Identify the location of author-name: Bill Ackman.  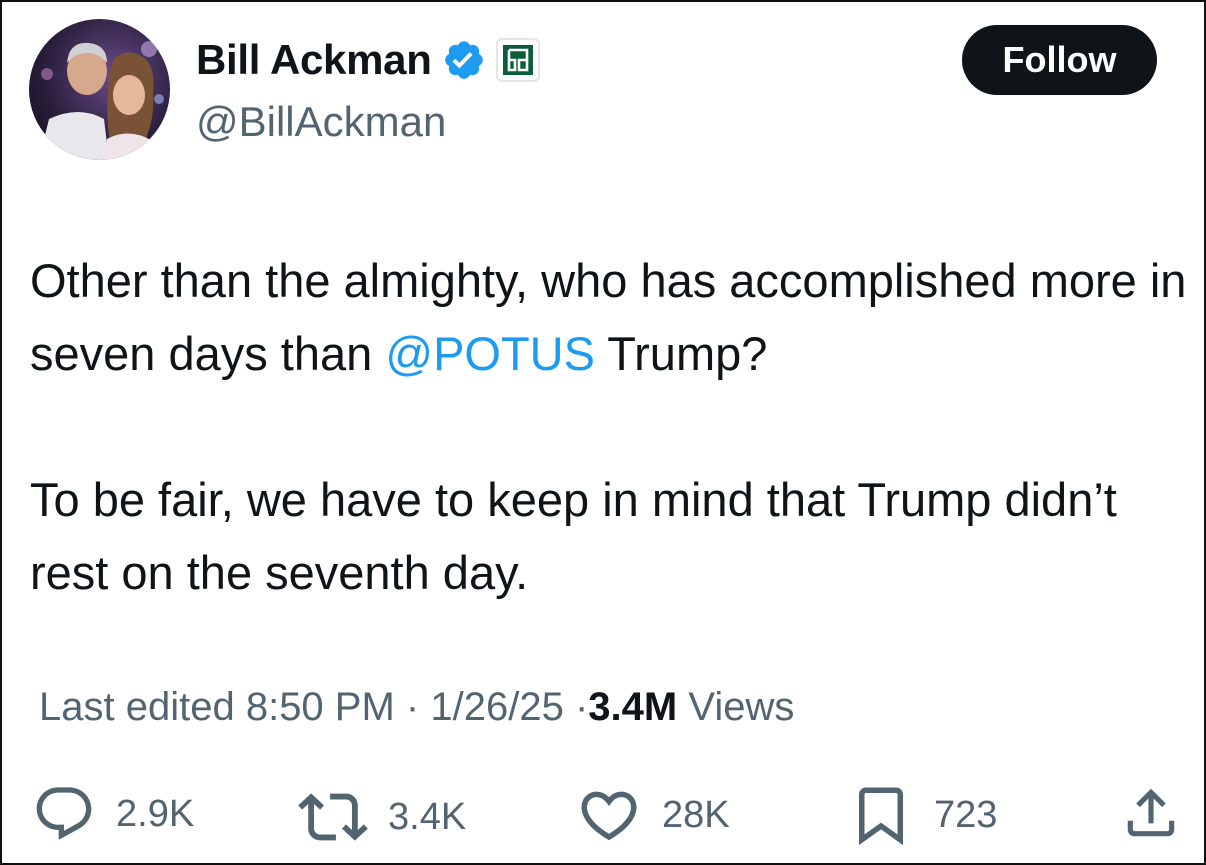
(314, 60).